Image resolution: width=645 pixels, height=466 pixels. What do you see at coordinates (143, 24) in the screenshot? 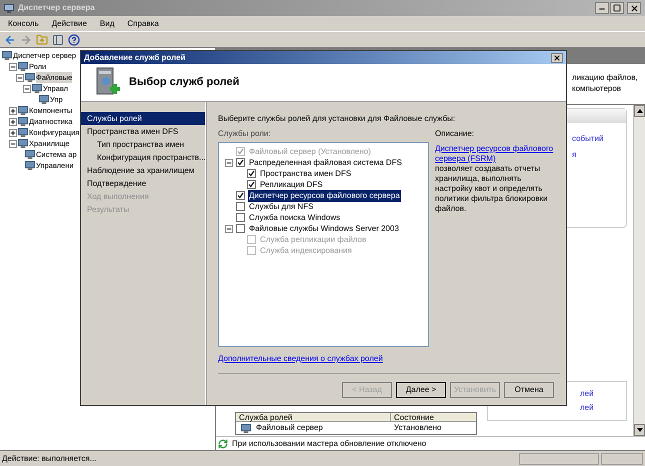
I see `menu-item: Справка` at bounding box center [143, 24].